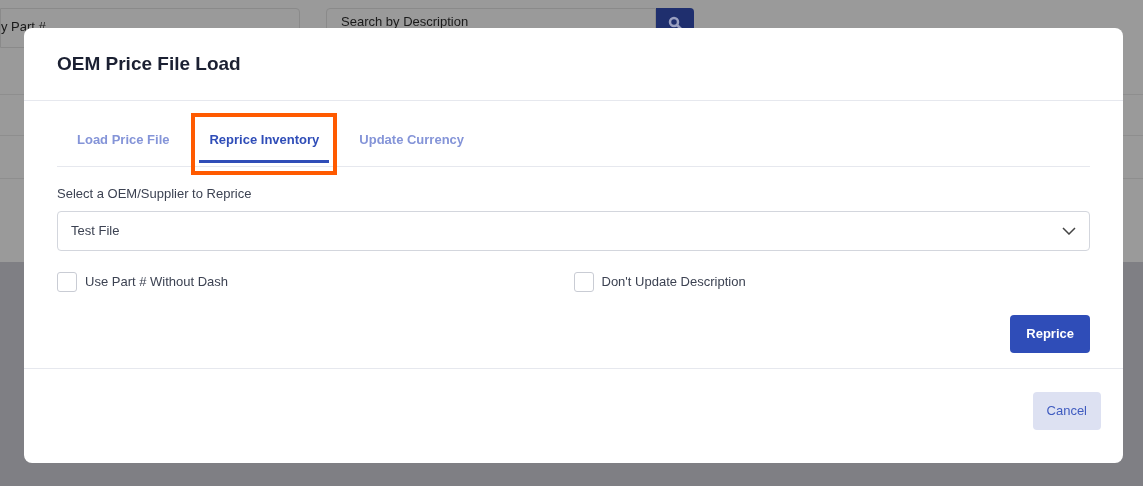  What do you see at coordinates (264, 143) in the screenshot?
I see `tab: Reprice Inventory` at bounding box center [264, 143].